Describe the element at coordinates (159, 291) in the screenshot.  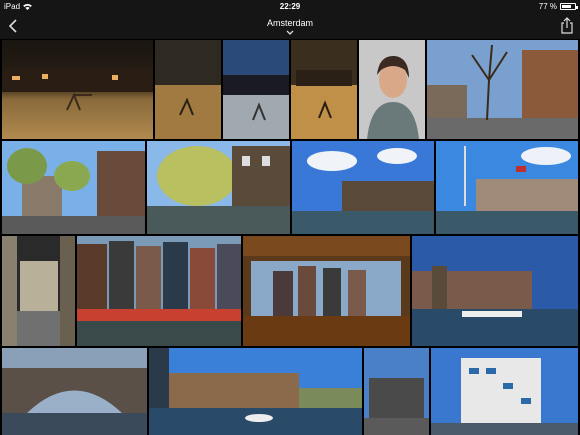
I see `photo-canal-houses-facades` at that location.